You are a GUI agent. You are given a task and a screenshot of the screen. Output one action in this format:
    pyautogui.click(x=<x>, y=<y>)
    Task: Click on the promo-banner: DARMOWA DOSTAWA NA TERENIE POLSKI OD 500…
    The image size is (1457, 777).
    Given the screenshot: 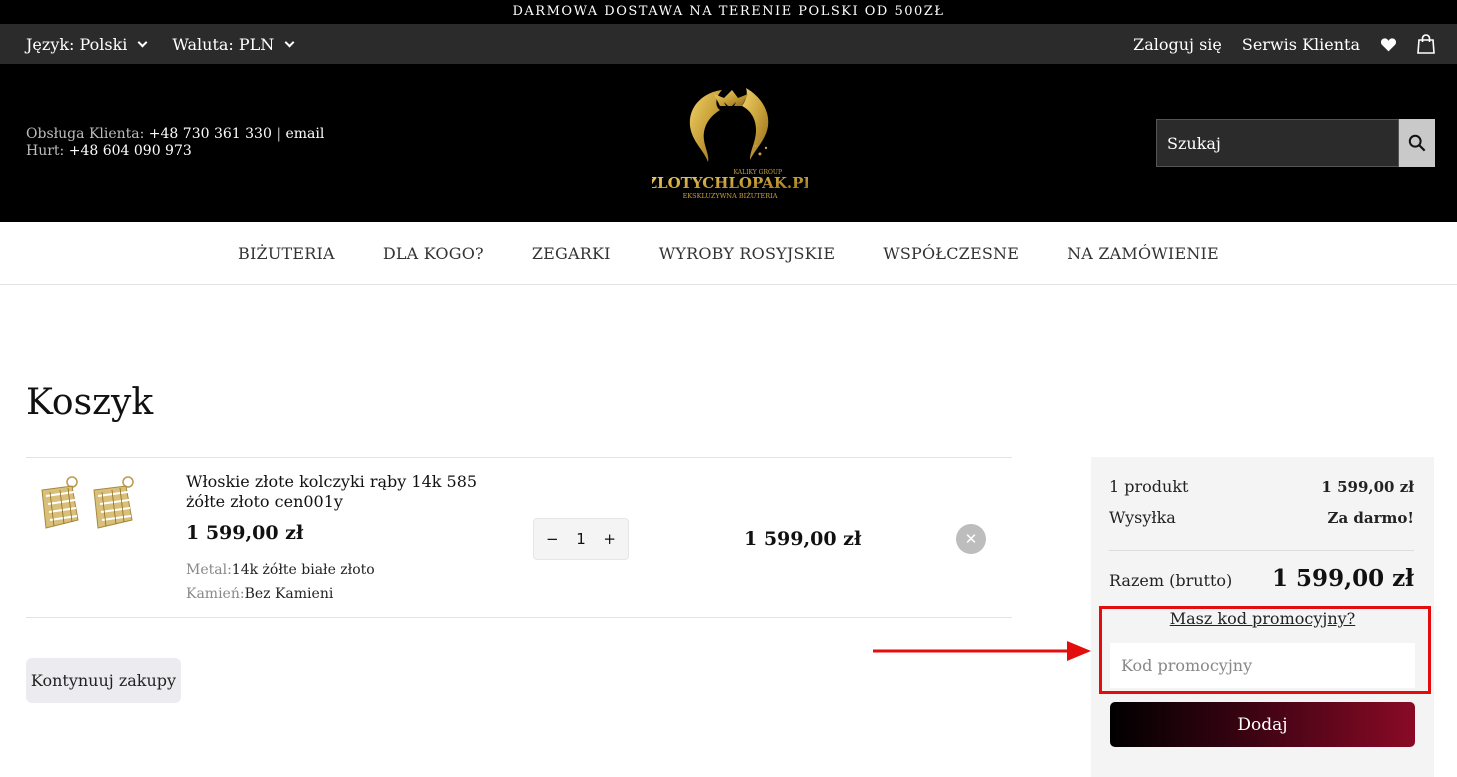 What is the action you would take?
    pyautogui.click(x=728, y=12)
    